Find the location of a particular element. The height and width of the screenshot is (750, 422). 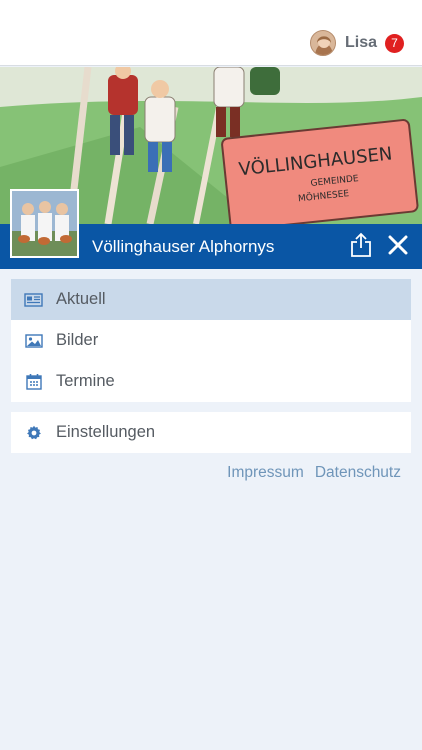

gear-icon is located at coordinates (33, 432).